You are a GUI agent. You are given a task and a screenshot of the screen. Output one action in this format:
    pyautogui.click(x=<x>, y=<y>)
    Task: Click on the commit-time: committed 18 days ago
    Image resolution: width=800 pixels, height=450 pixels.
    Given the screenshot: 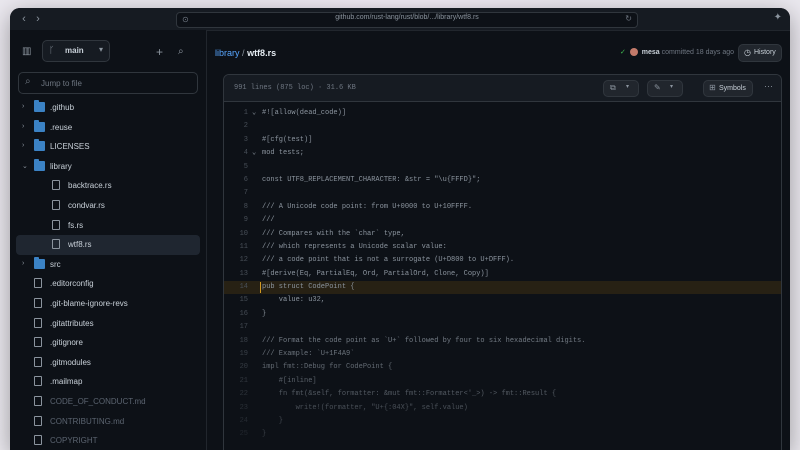 What is the action you would take?
    pyautogui.click(x=697, y=52)
    